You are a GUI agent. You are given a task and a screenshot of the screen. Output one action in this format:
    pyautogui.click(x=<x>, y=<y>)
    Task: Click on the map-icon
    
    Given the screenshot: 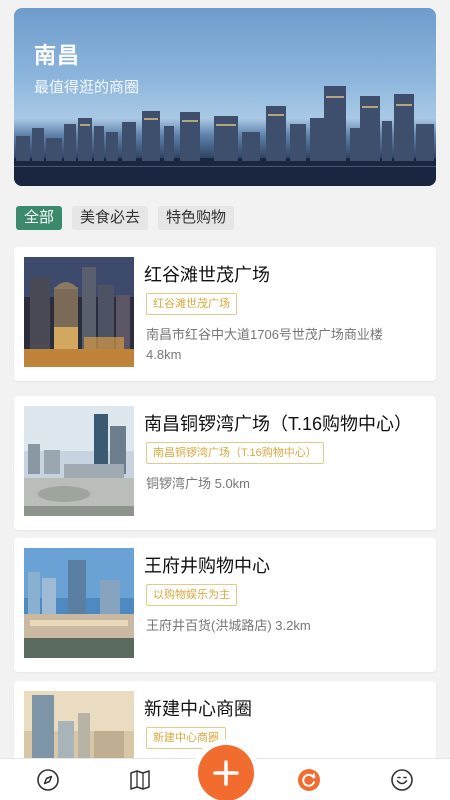 What is the action you would take?
    pyautogui.click(x=140, y=780)
    